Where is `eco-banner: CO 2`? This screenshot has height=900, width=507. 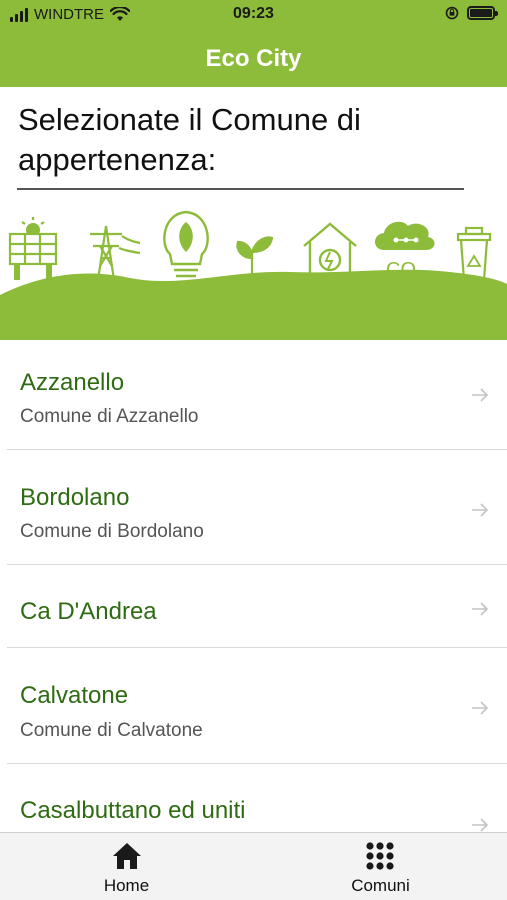
eco-banner: CO 2 is located at coordinates (253, 275).